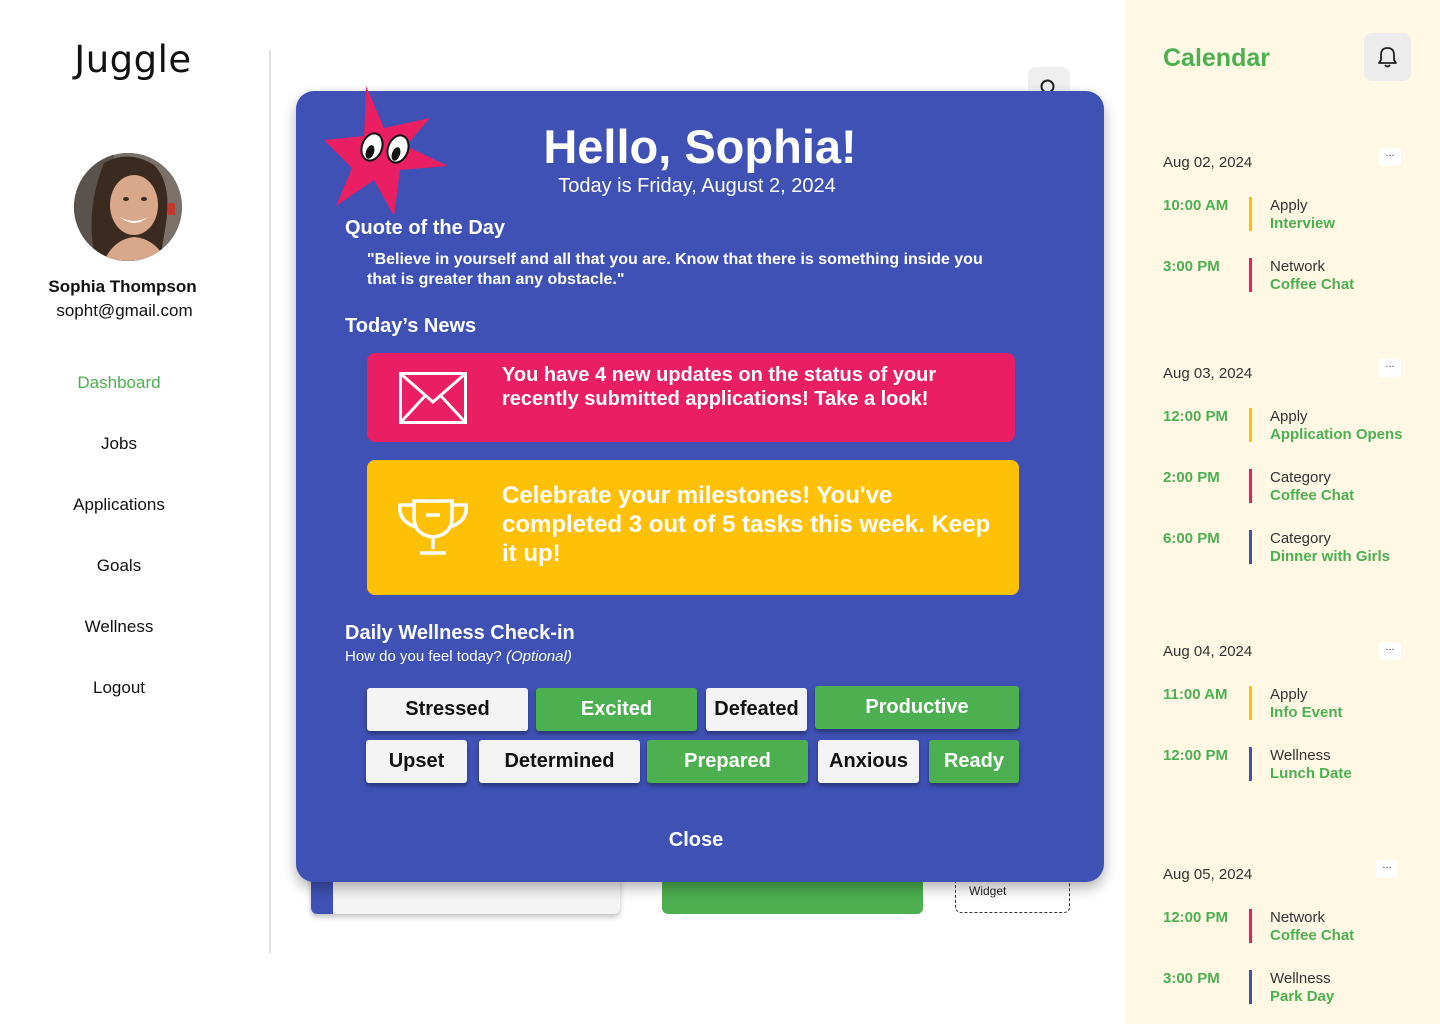 The height and width of the screenshot is (1024, 1440). Describe the element at coordinates (119, 627) in the screenshot. I see `nav-item-wellness: Wellness` at that location.